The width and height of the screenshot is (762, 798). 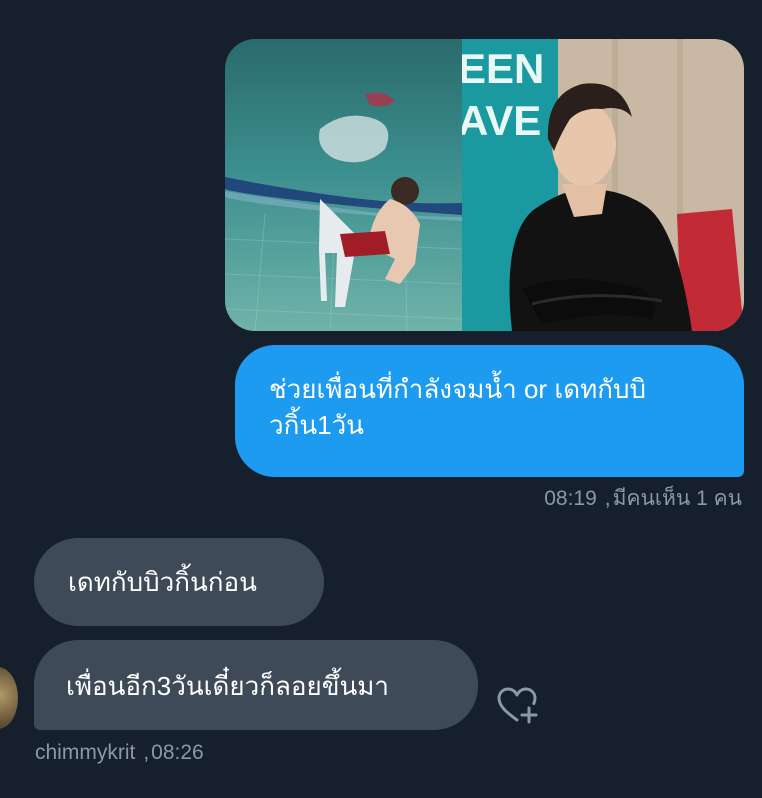 I want to click on sent-time: 08:19, so click(x=570, y=498).